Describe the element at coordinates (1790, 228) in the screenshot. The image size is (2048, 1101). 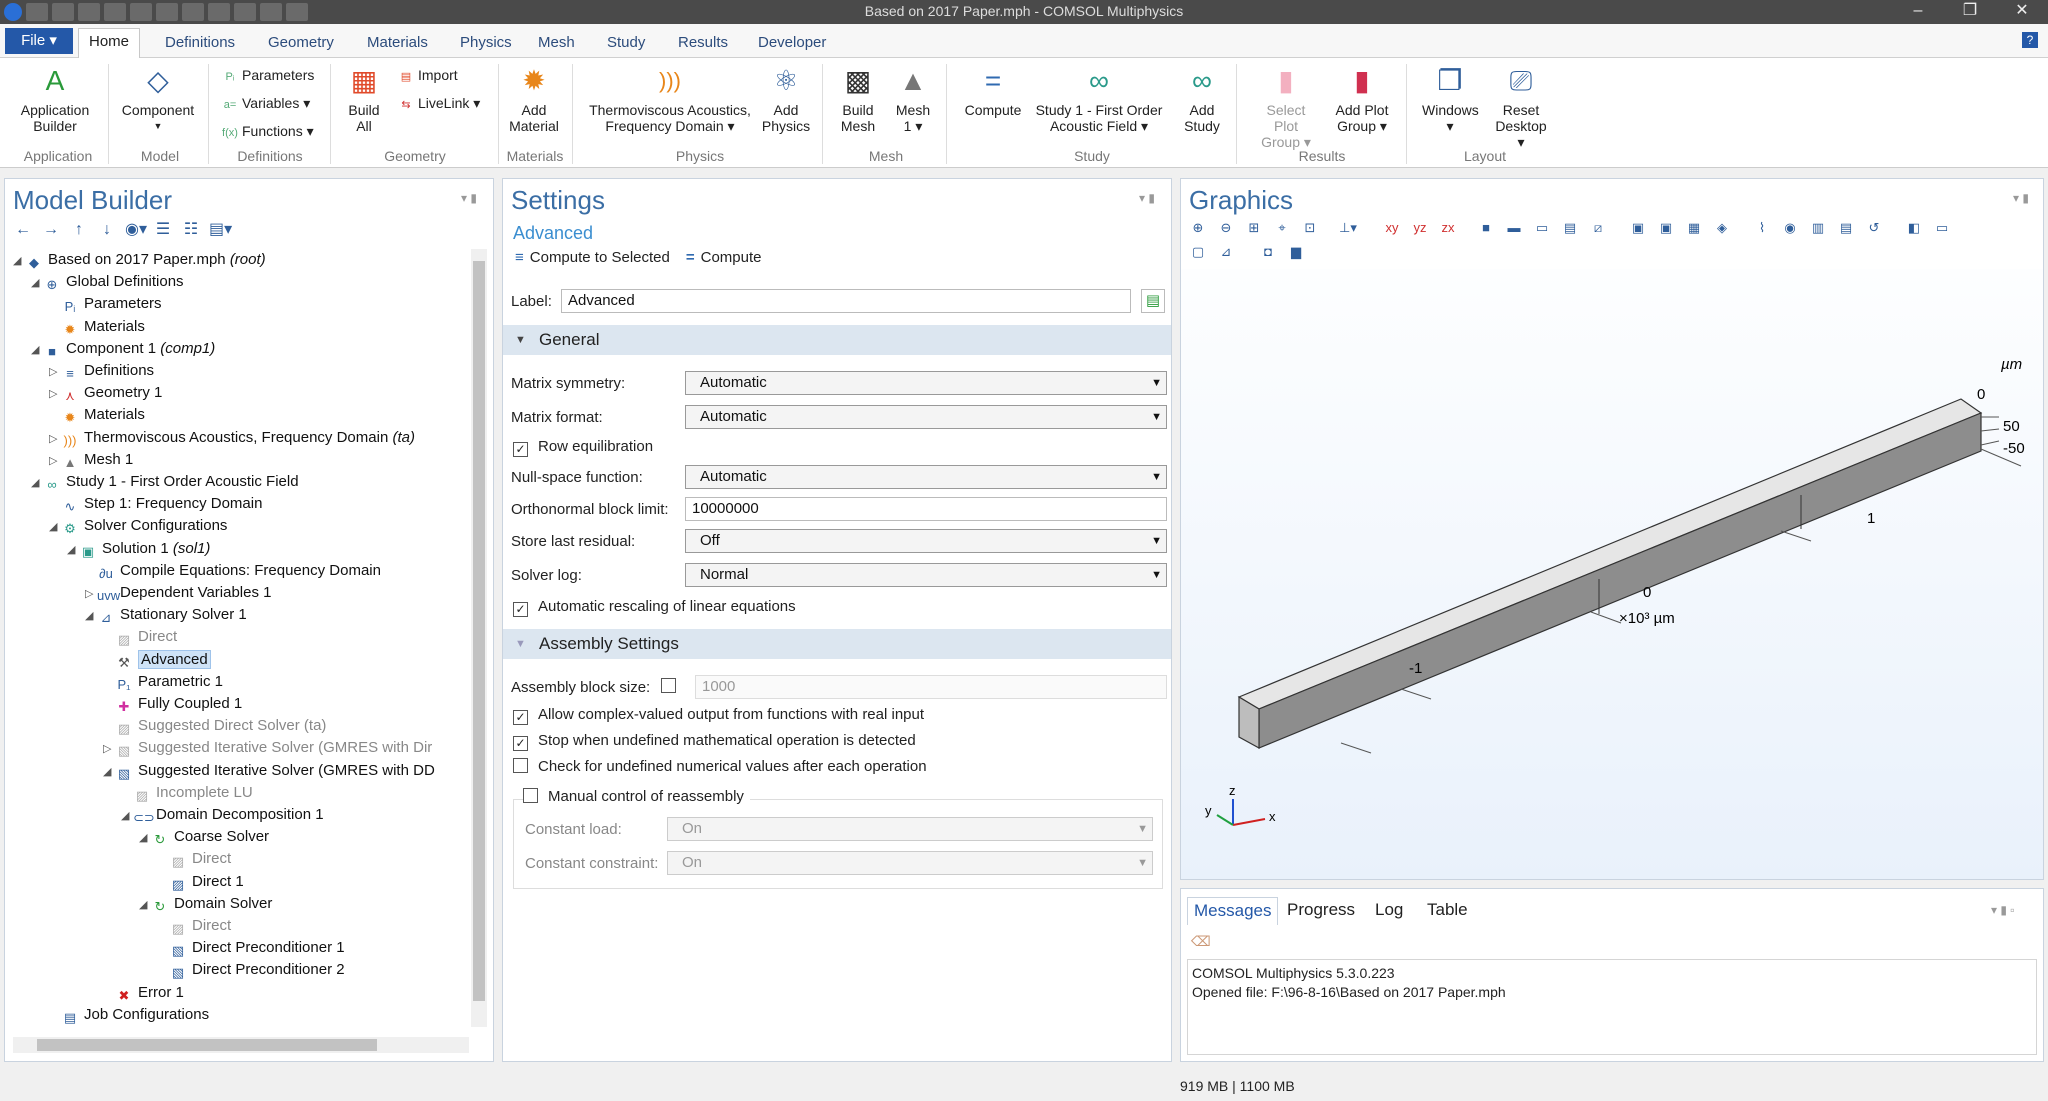
I see `scene-light-icon: ◉` at that location.